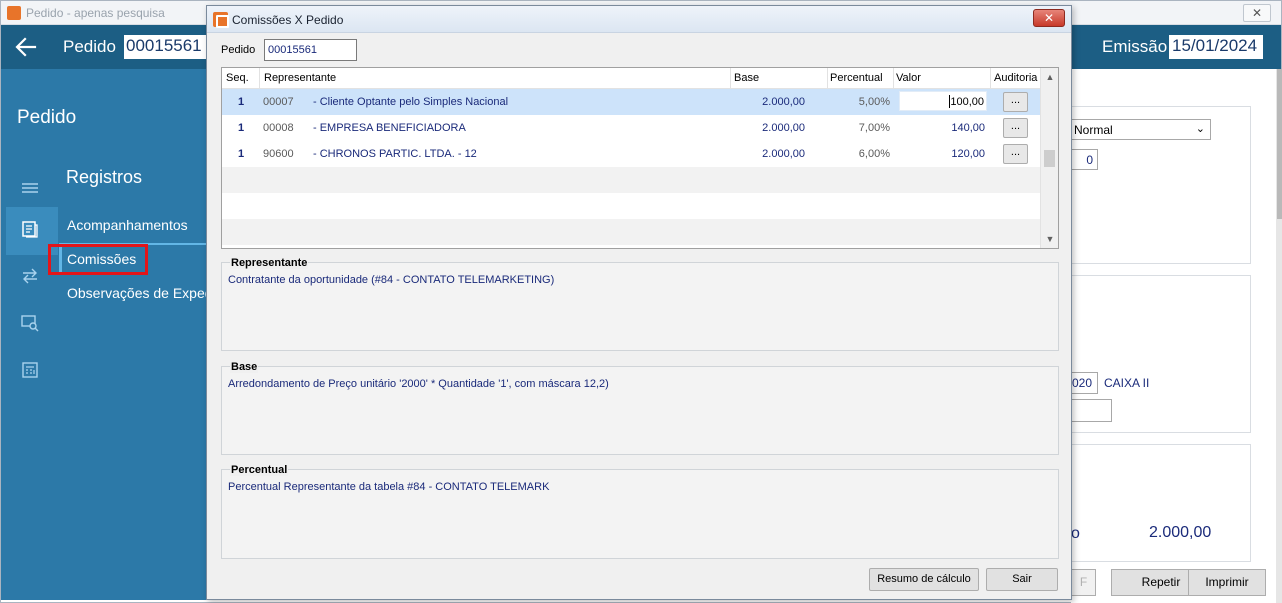 The height and width of the screenshot is (603, 1282). What do you see at coordinates (238, 50) in the screenshot?
I see `pedido-label: Pedido` at bounding box center [238, 50].